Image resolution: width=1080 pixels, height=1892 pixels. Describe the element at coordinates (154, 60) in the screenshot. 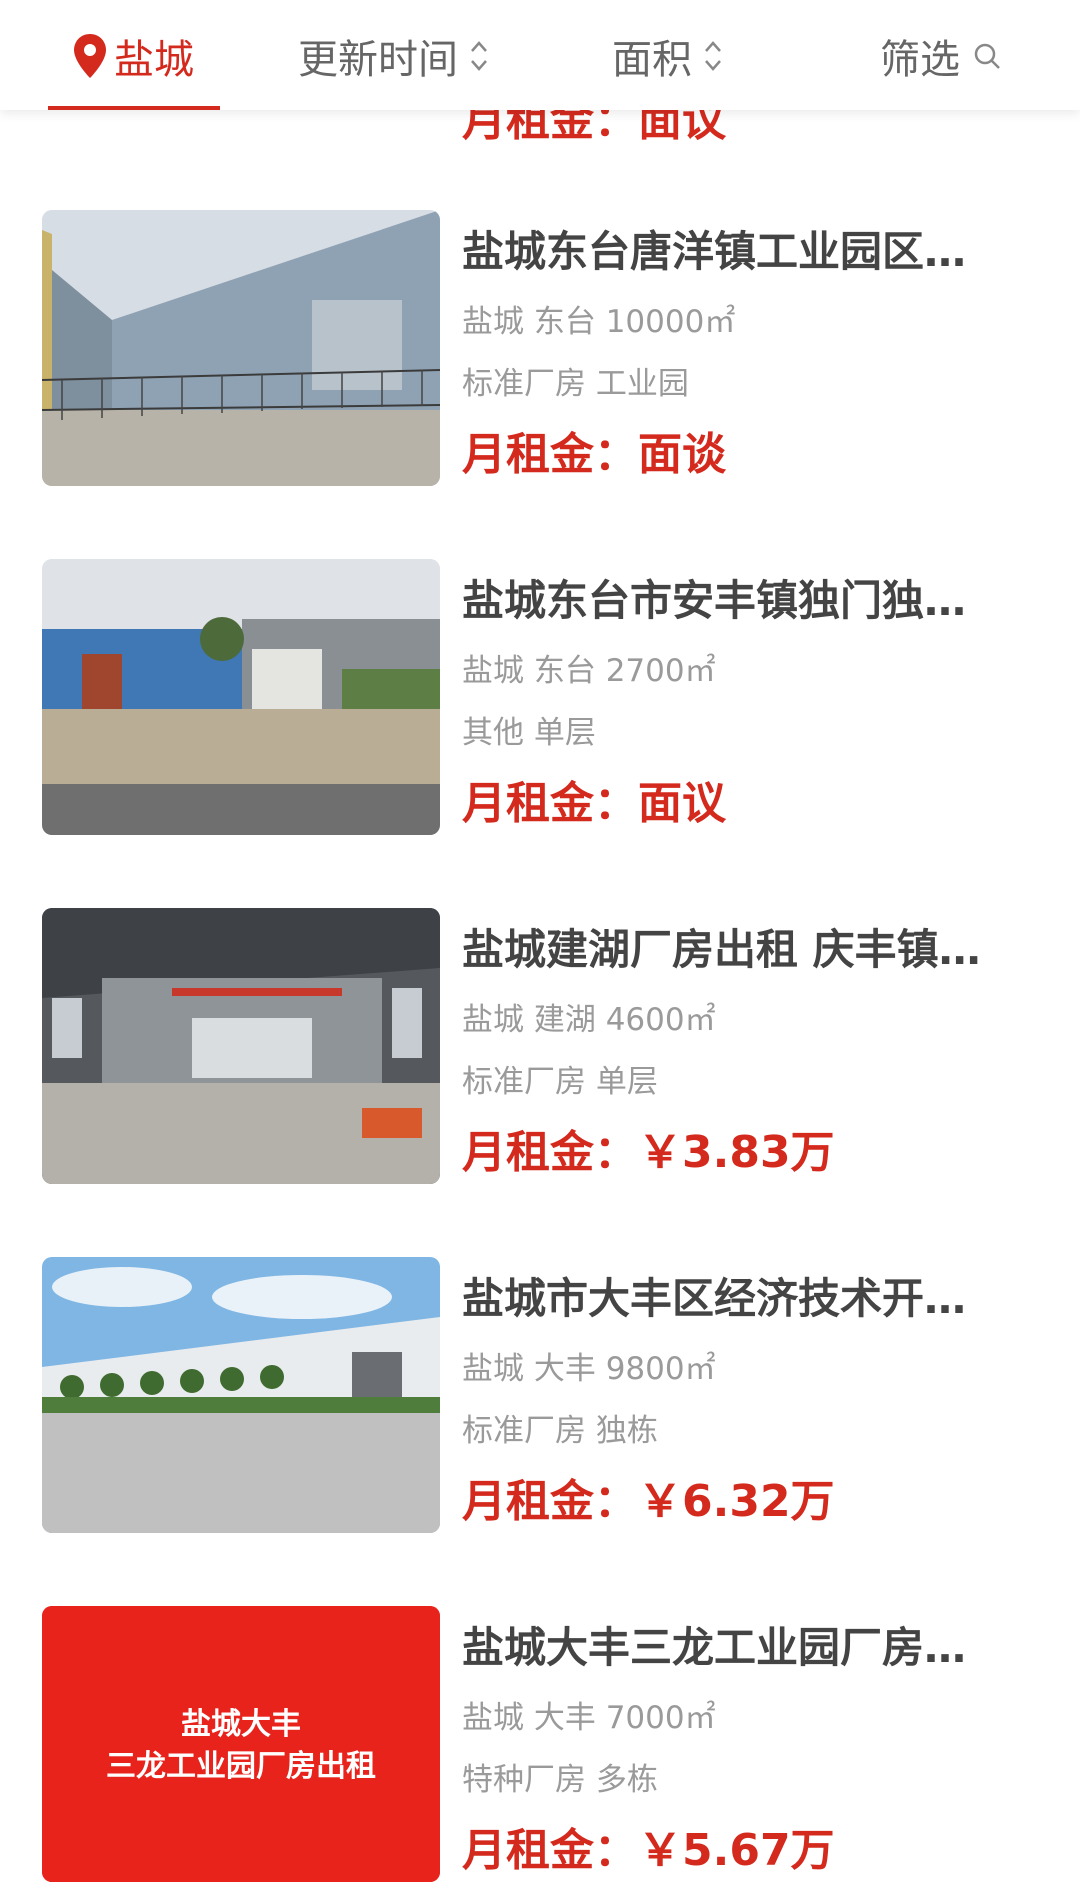

I see `city-label: 盐城` at that location.